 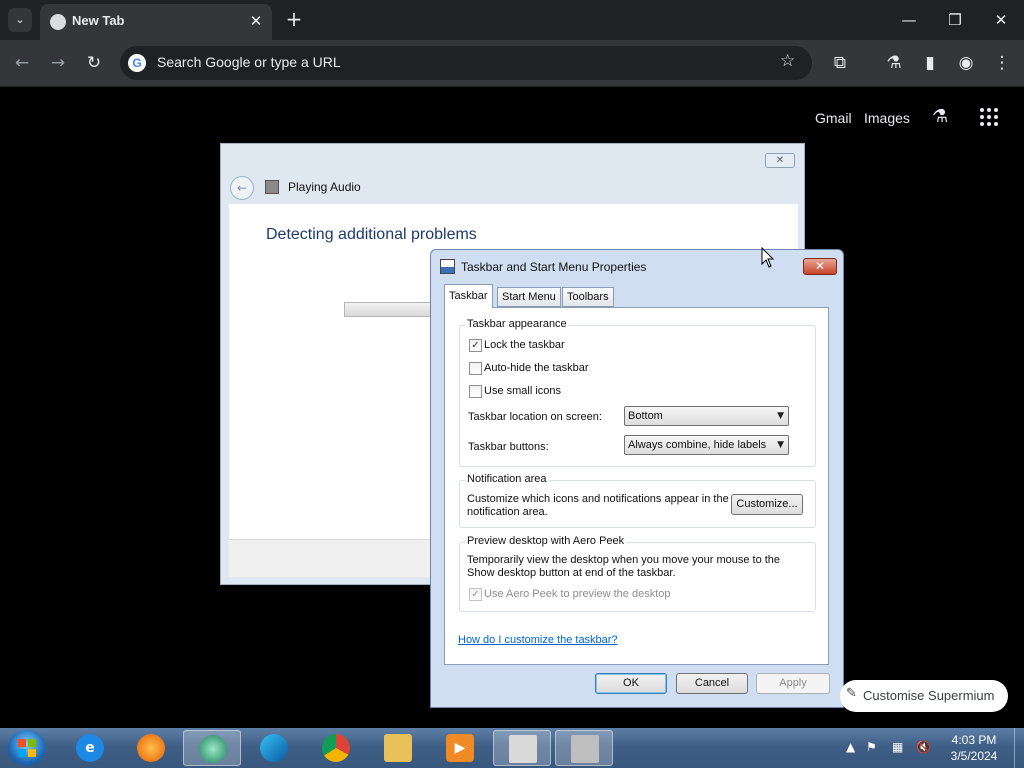 I want to click on labs-icon: ⚗, so click(x=894, y=63).